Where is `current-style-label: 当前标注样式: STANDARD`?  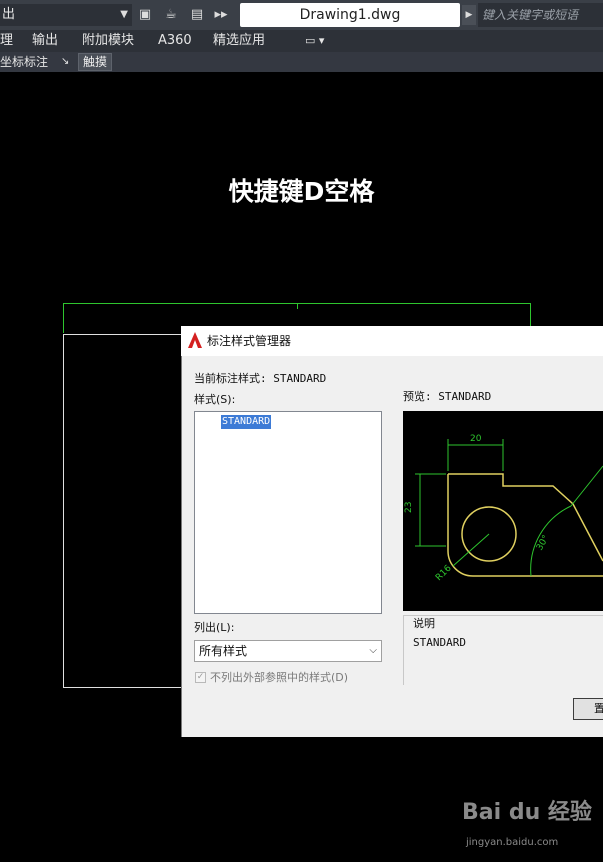
current-style-label: 当前标注样式: STANDARD is located at coordinates (260, 378).